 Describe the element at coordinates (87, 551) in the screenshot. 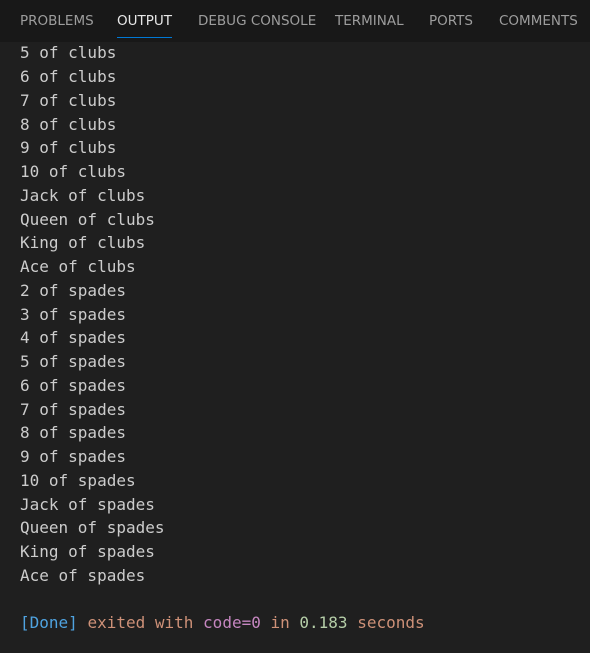

I see `output-line: King of spades` at that location.